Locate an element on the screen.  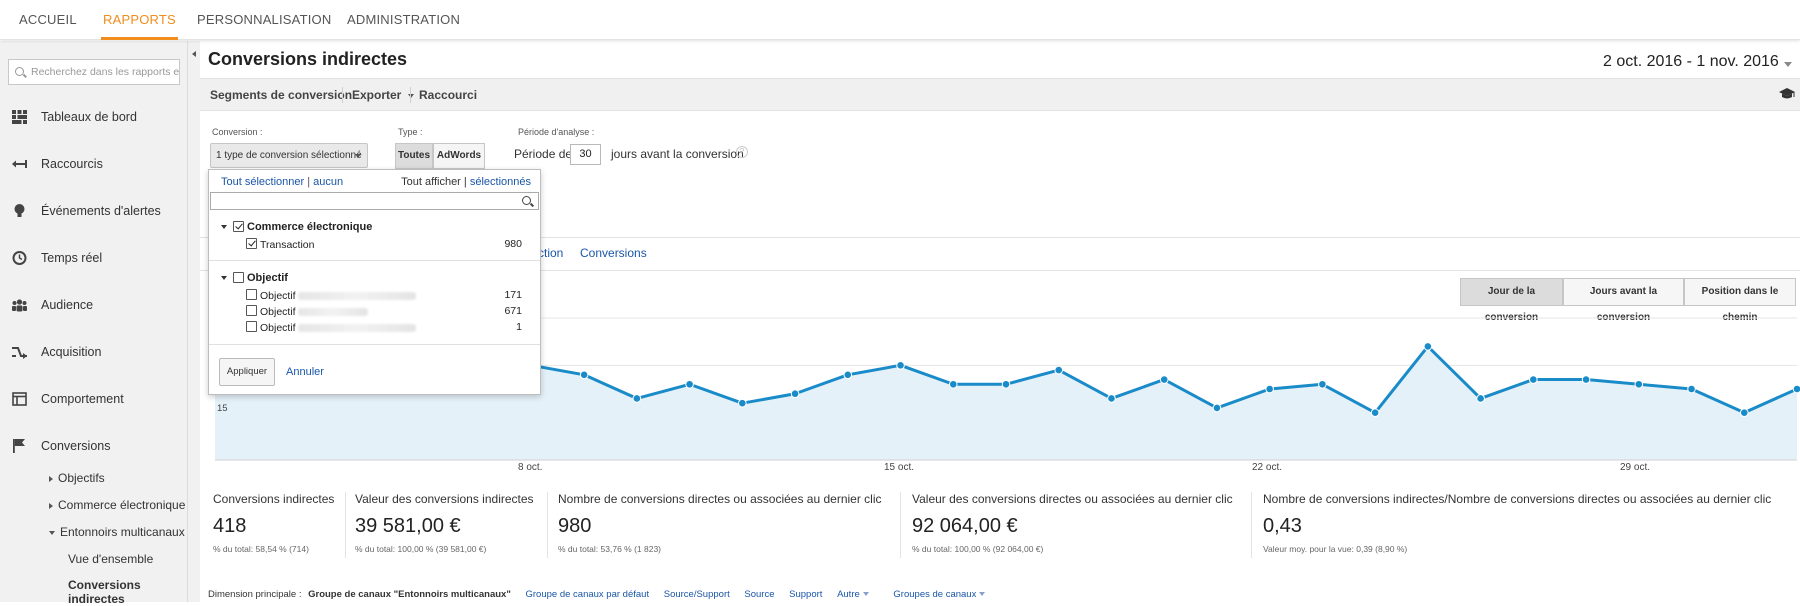
metric-label: Valeur des conversions indirectes is located at coordinates (444, 499).